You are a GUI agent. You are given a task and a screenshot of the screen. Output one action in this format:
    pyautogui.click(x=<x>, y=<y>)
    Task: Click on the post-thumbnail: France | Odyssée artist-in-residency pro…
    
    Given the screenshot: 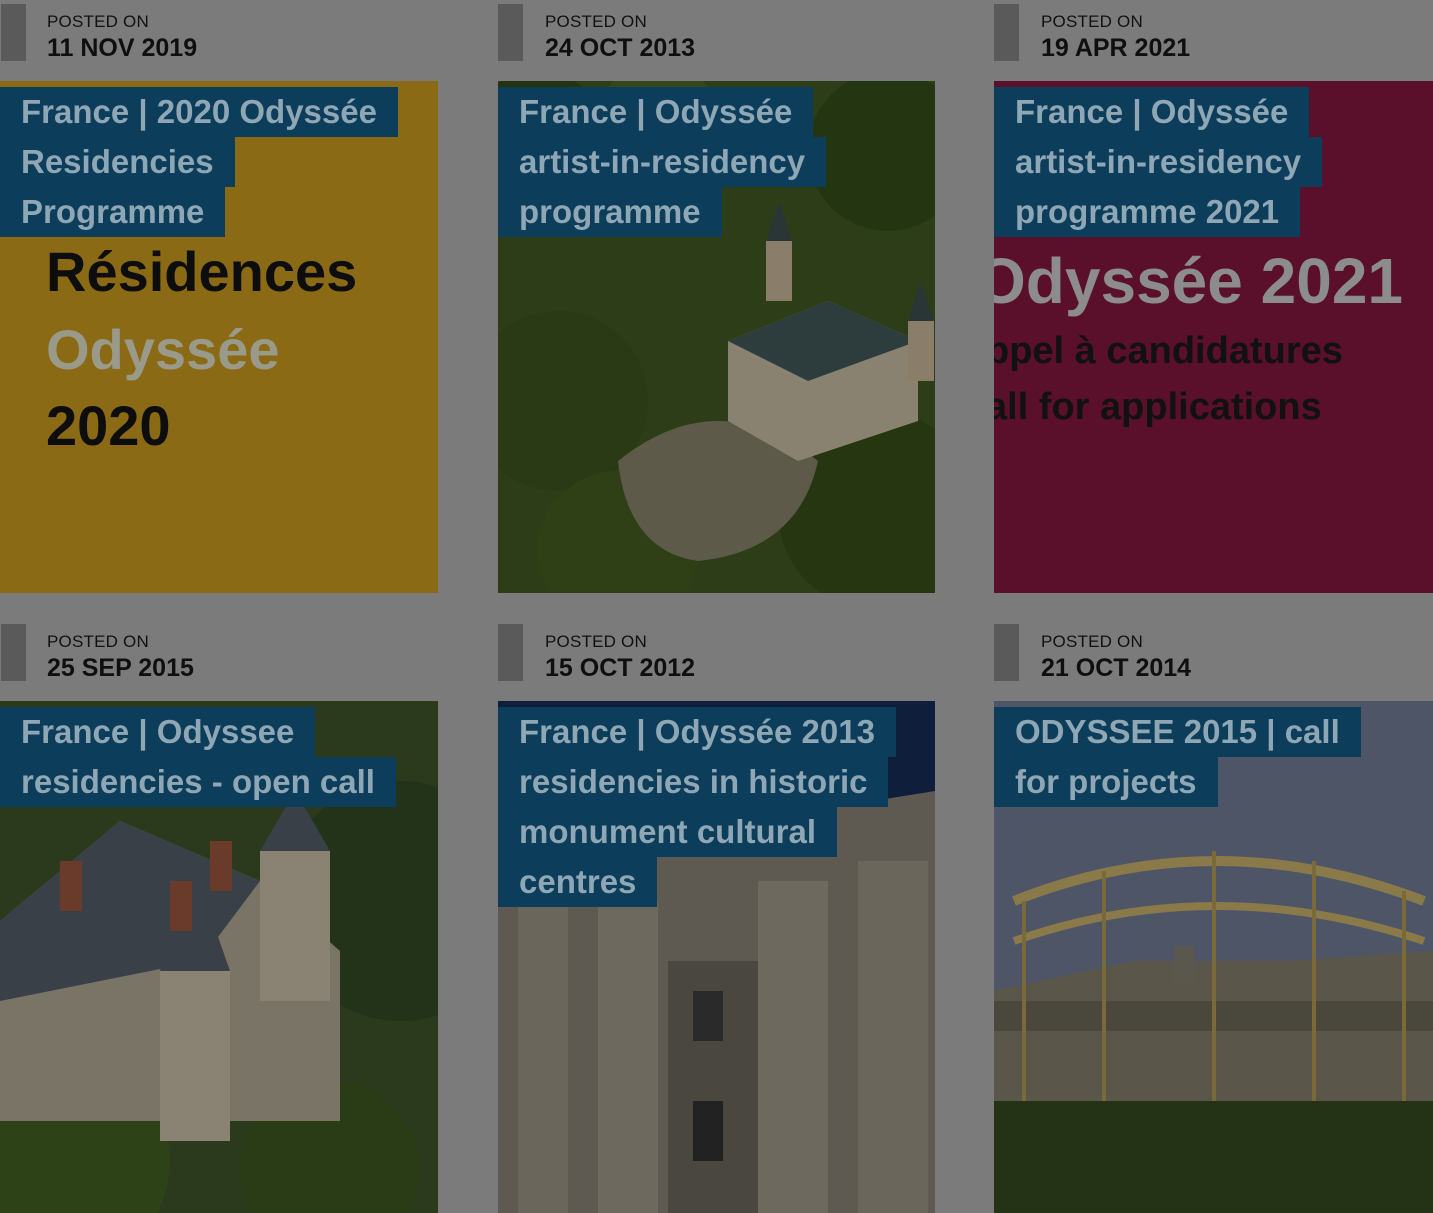 What is the action you would take?
    pyautogui.click(x=716, y=337)
    